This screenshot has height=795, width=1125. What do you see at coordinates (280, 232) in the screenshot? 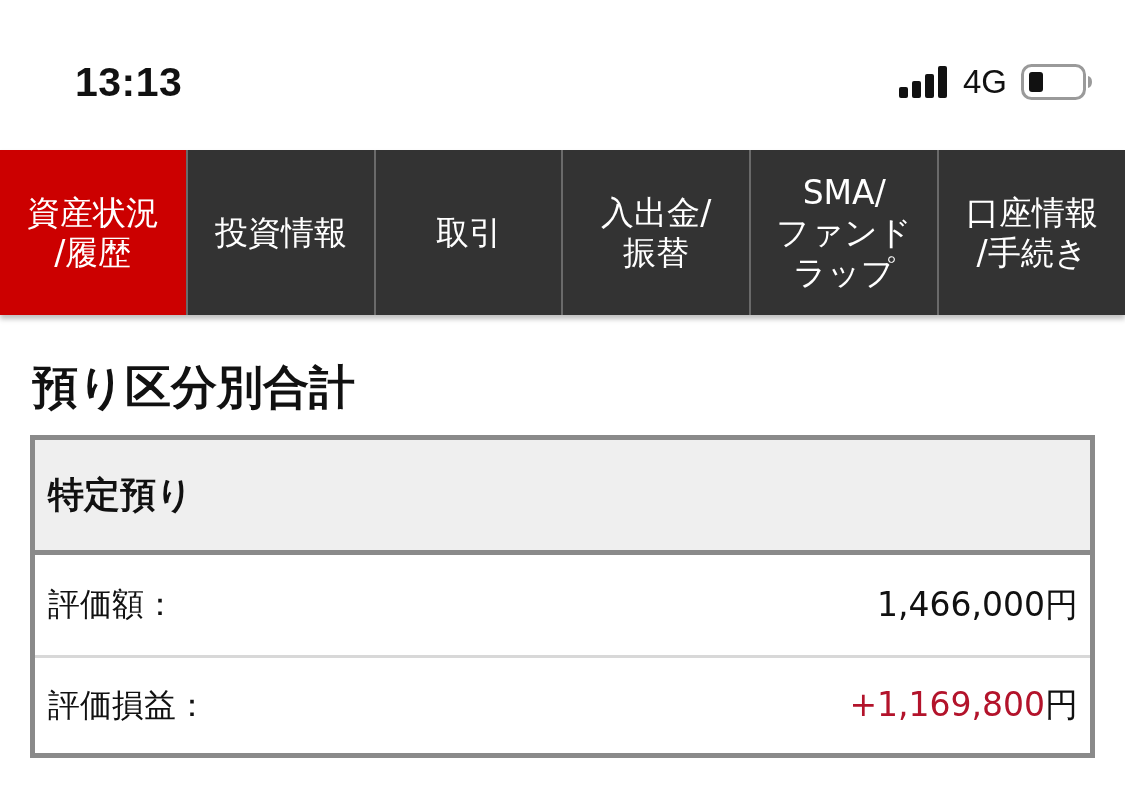
I see `nav-tab: 投資情報` at bounding box center [280, 232].